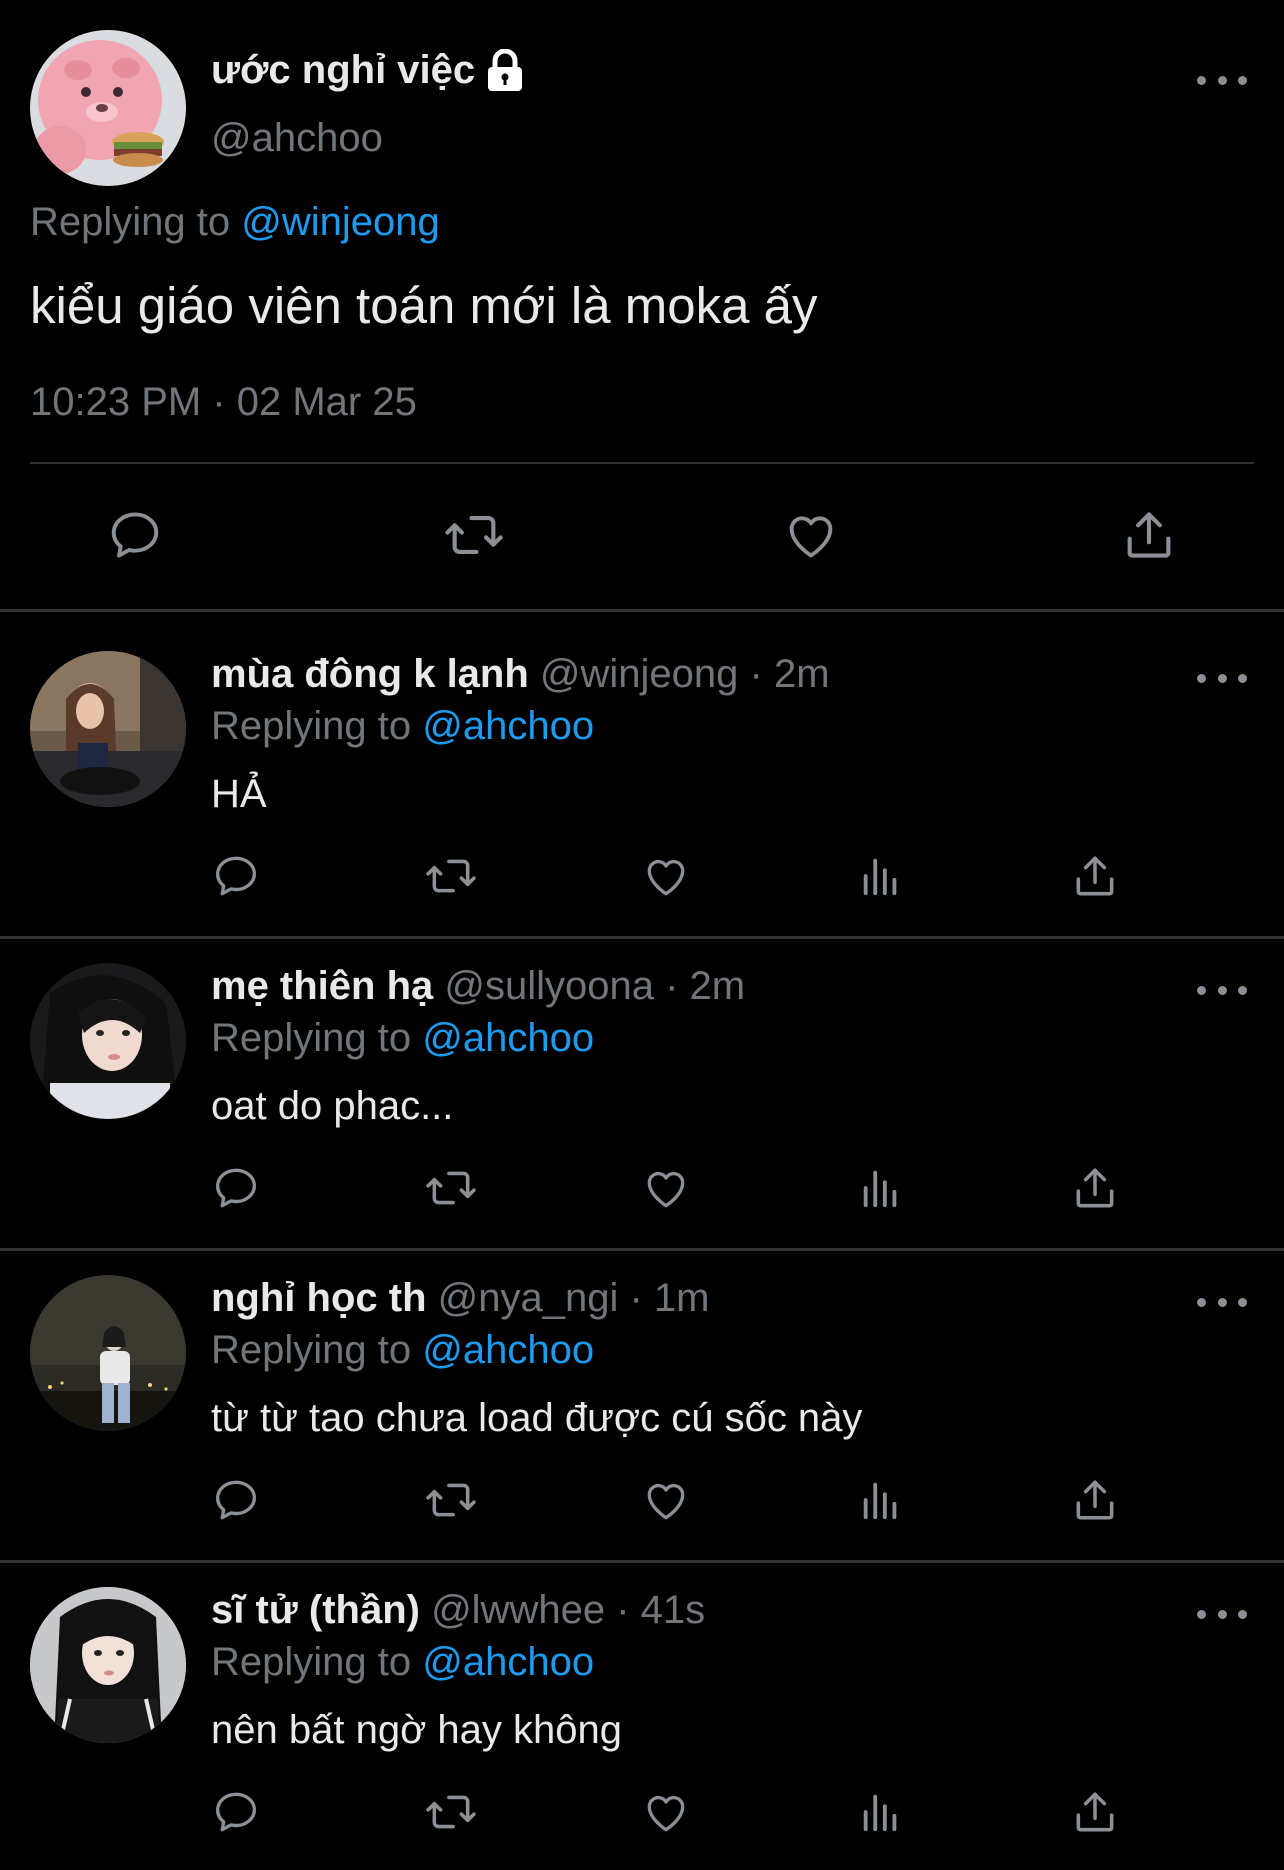  What do you see at coordinates (223, 402) in the screenshot?
I see `timestamp: 10:23 PM · 02 Mar 25` at bounding box center [223, 402].